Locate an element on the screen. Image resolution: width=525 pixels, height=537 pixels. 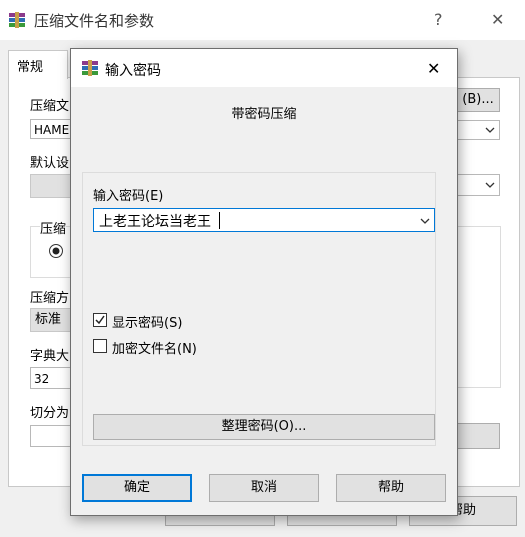
help-button-label: 帮助 is located at coordinates (390, 487).